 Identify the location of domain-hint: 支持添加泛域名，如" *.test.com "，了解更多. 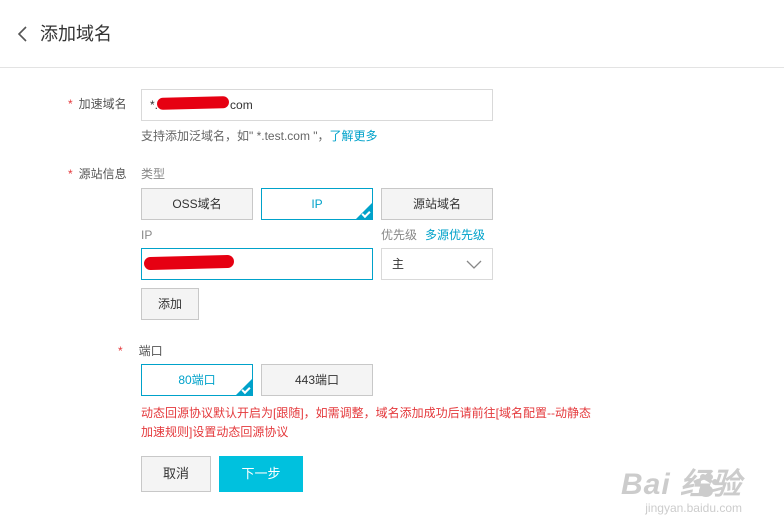
(259, 136).